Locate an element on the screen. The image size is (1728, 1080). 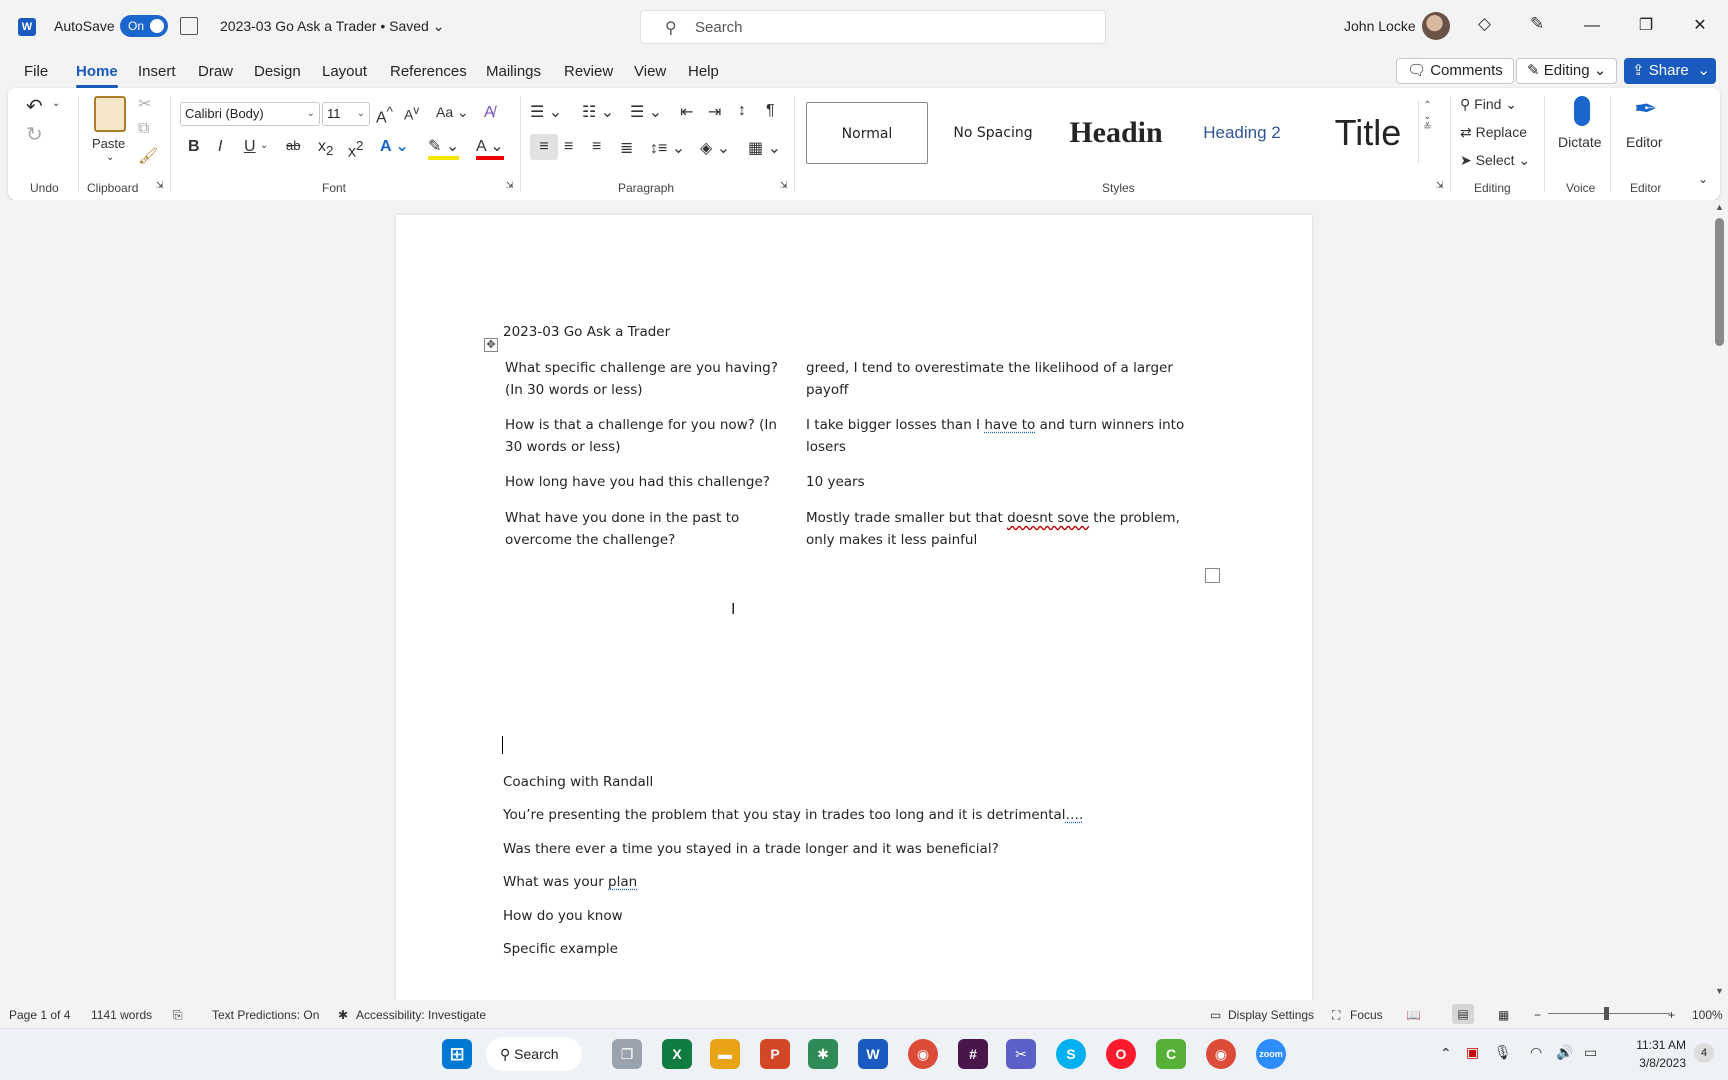
font-size-dropdown: 11 ⌄ is located at coordinates (346, 114).